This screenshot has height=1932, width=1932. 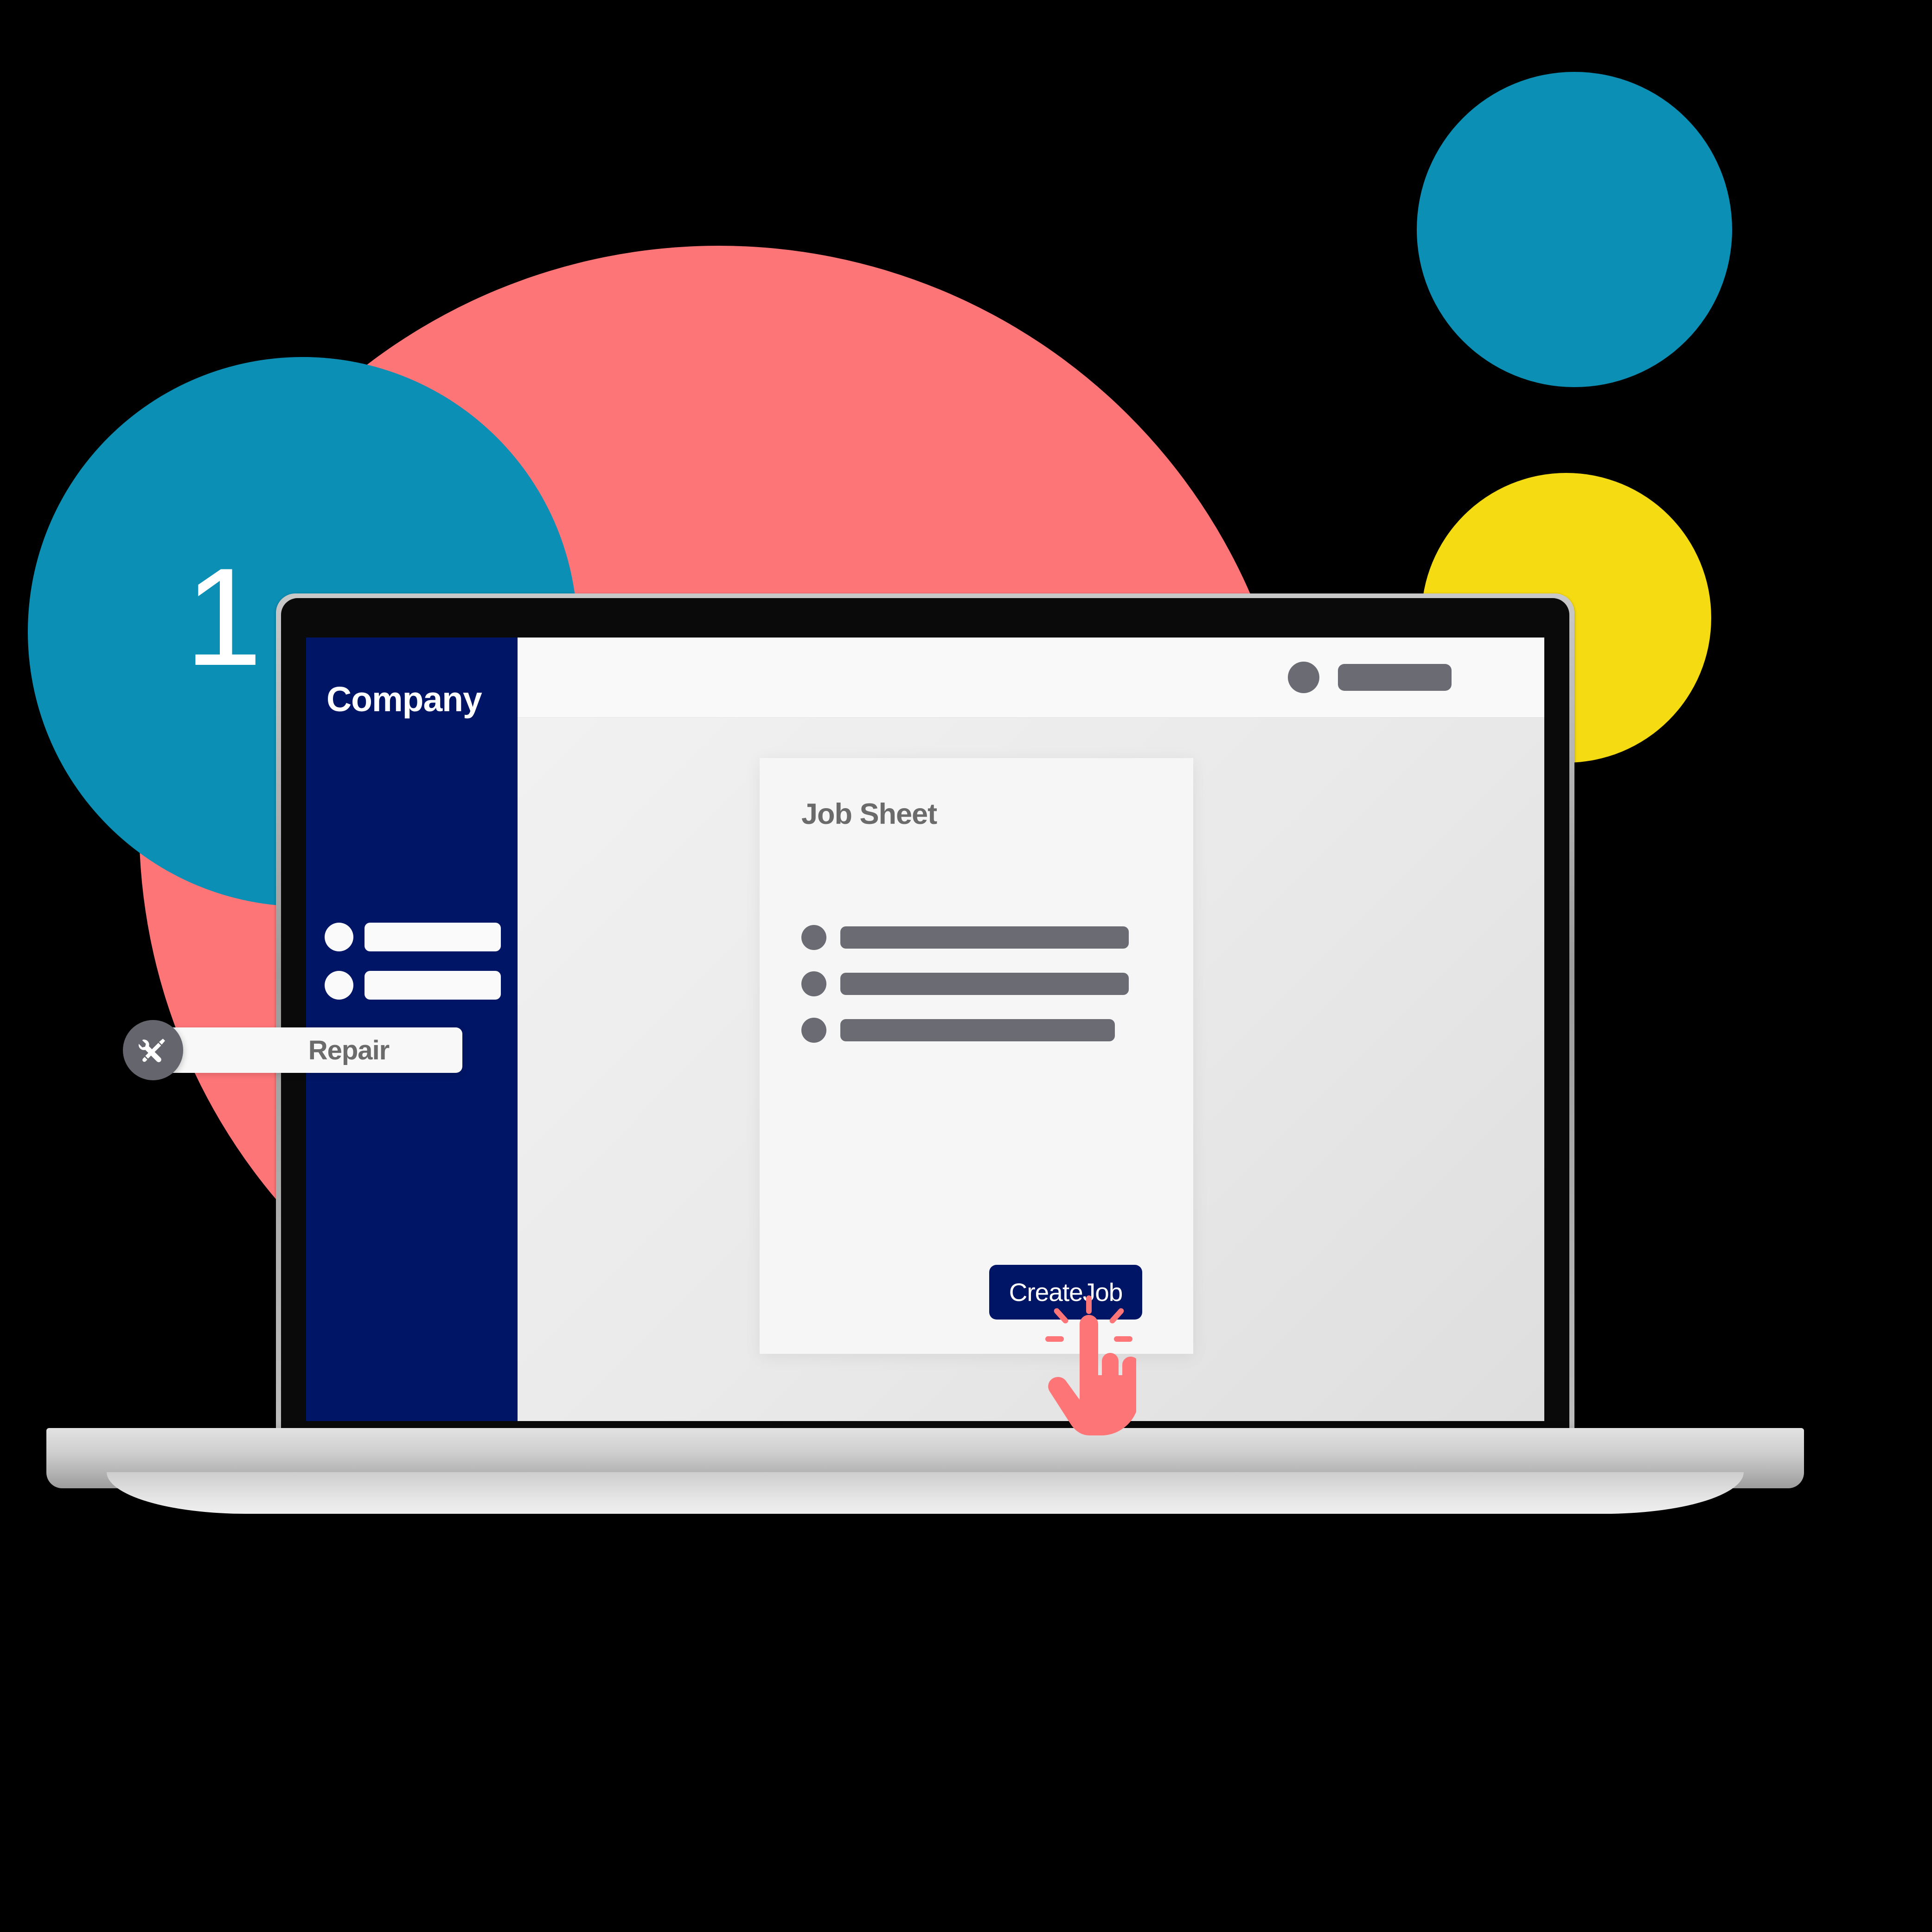 I want to click on company-name: Company, so click(x=404, y=699).